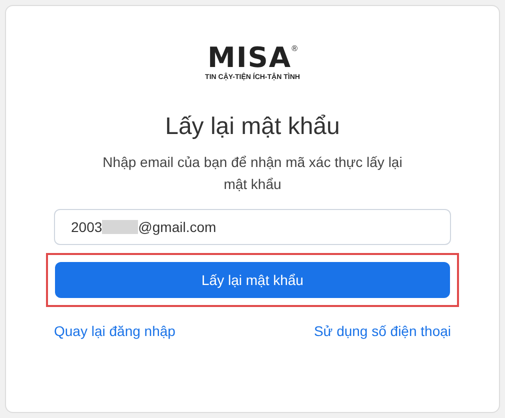 The width and height of the screenshot is (505, 418). Describe the element at coordinates (115, 331) in the screenshot. I see `text-link: Quay lại đăng nhập` at that location.